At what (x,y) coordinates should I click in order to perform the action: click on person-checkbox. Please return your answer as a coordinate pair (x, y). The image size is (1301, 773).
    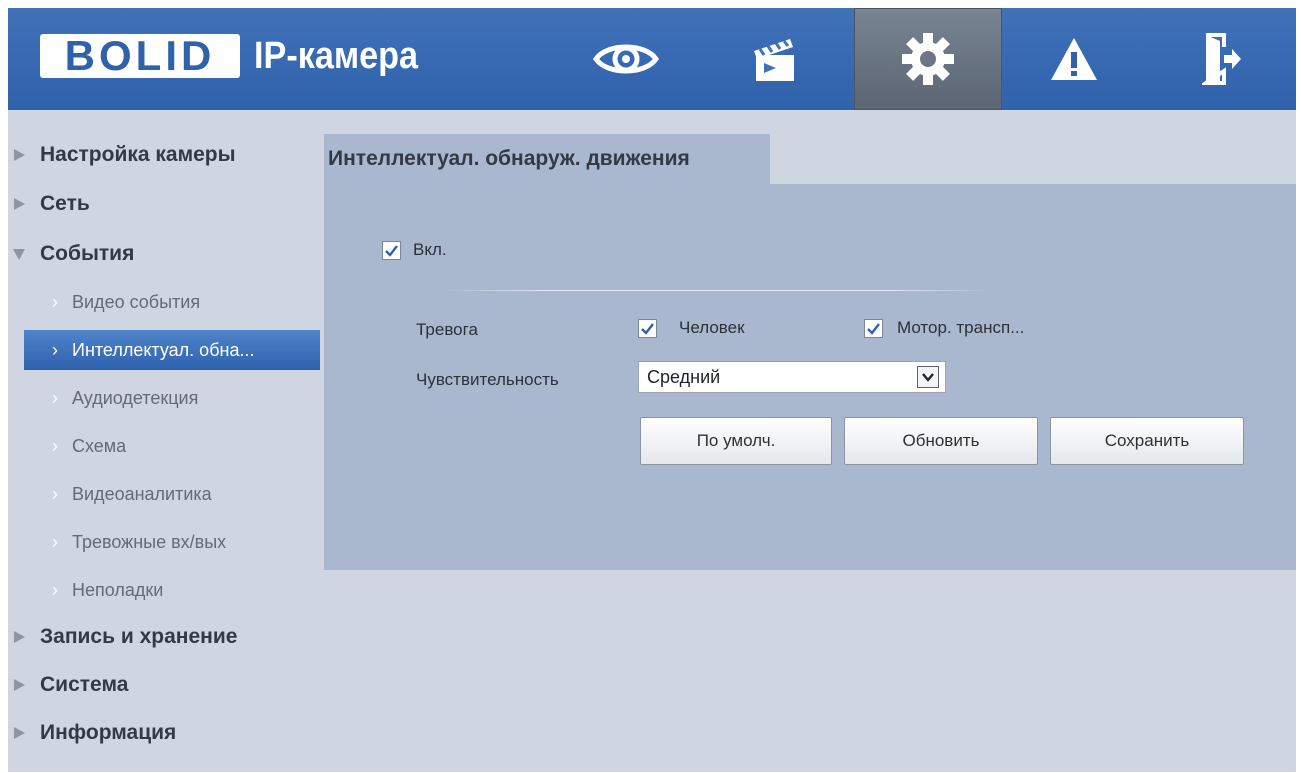
    Looking at the image, I should click on (647, 328).